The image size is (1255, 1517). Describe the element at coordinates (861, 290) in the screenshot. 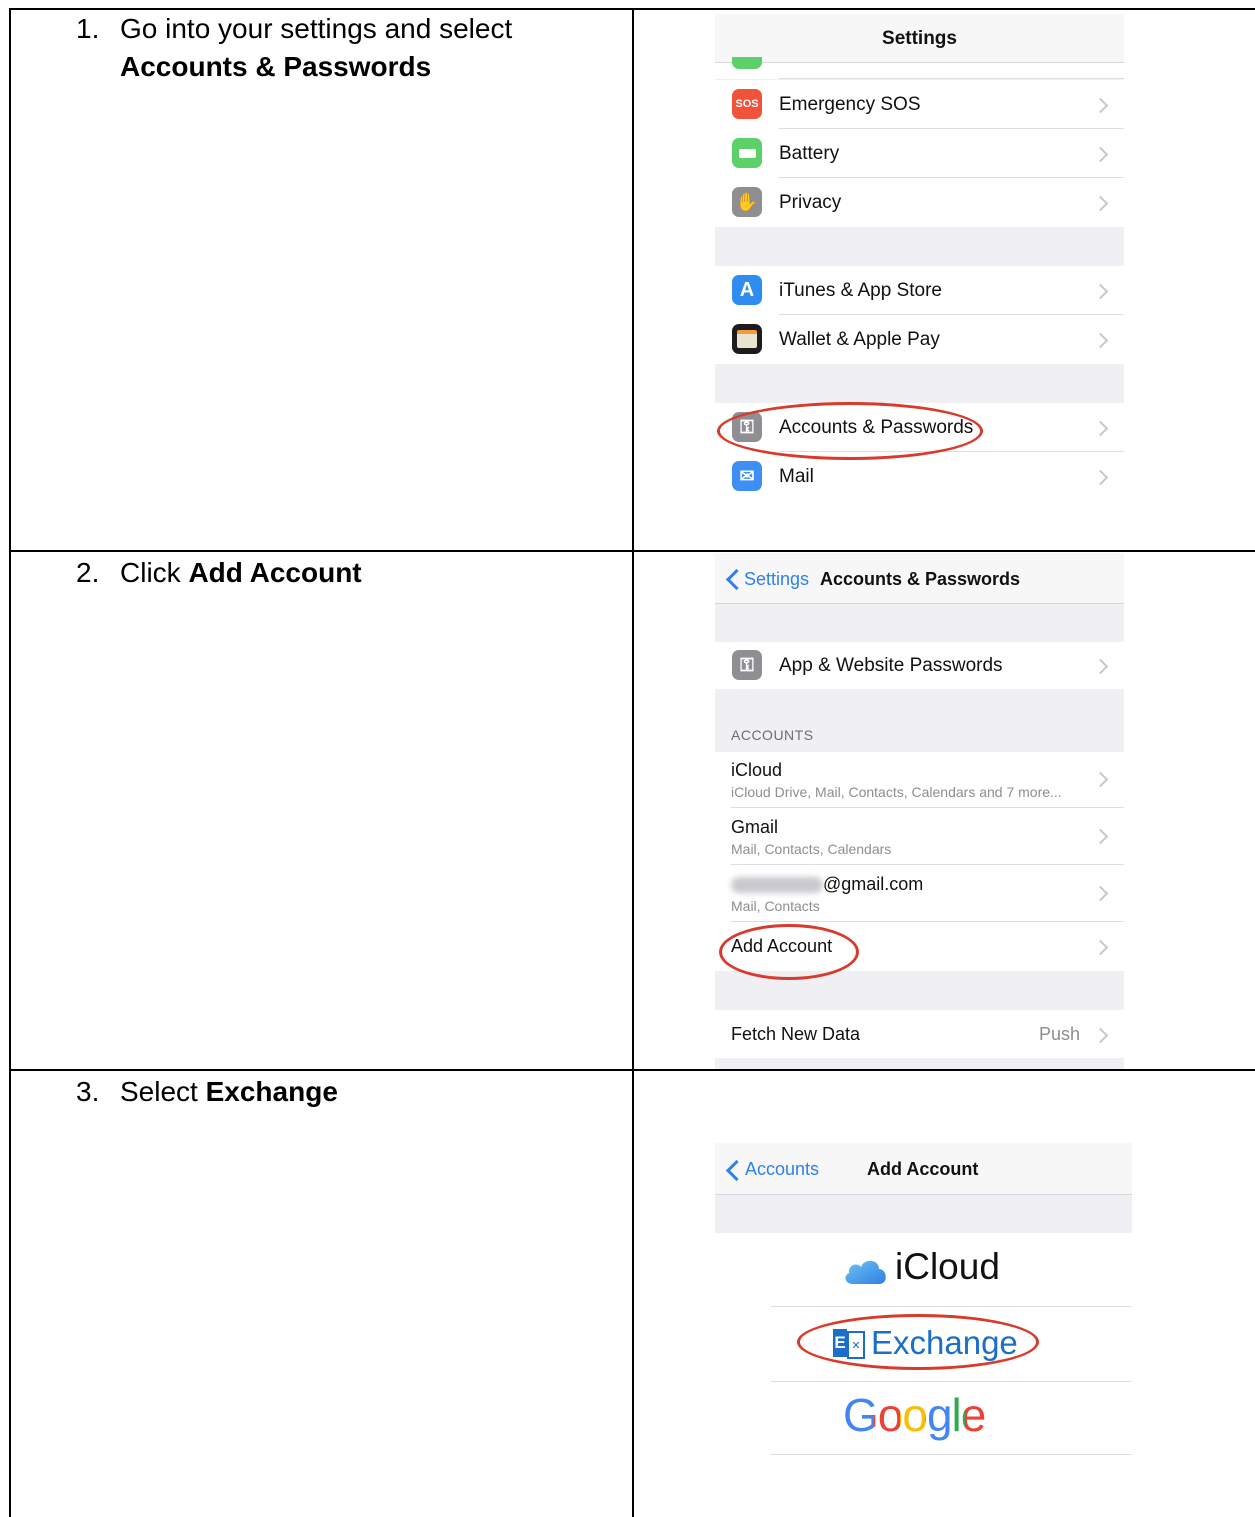

I see `row-label: iTunes & App Store` at that location.